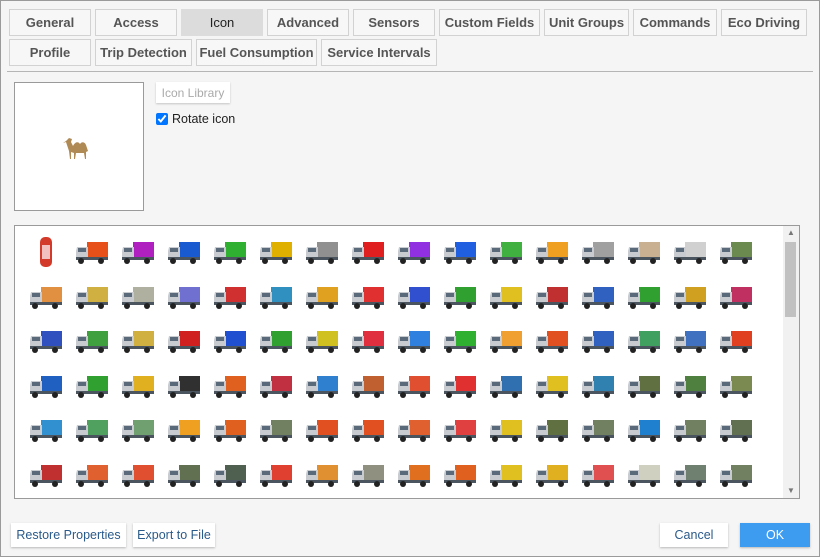 The height and width of the screenshot is (557, 820). What do you see at coordinates (50, 52) in the screenshot?
I see `tab-profile: Profile` at bounding box center [50, 52].